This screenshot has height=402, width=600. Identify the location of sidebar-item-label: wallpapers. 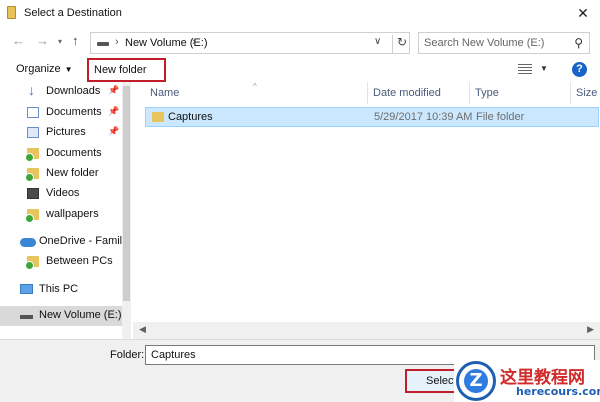
(72, 214).